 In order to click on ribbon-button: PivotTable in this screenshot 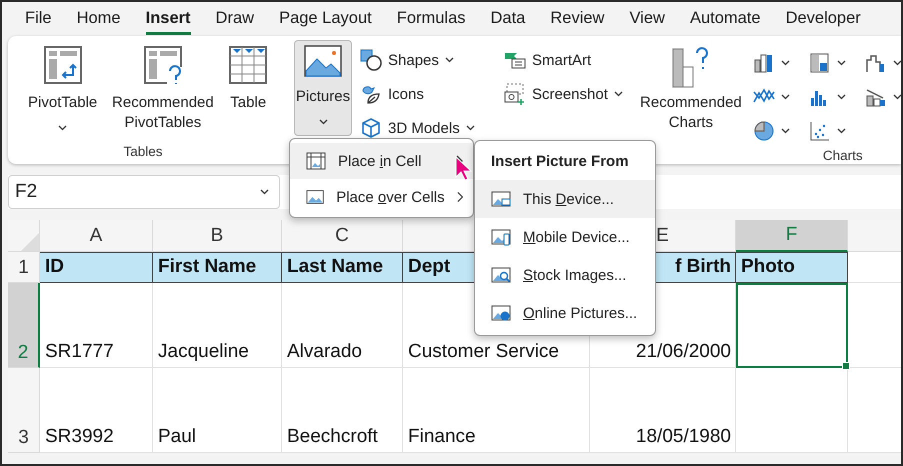, I will do `click(63, 92)`.